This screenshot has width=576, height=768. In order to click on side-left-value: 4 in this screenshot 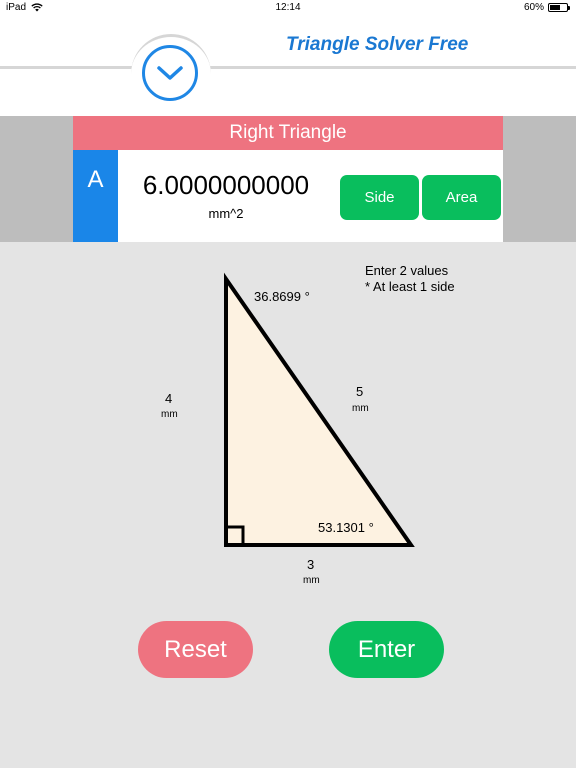, I will do `click(168, 398)`.